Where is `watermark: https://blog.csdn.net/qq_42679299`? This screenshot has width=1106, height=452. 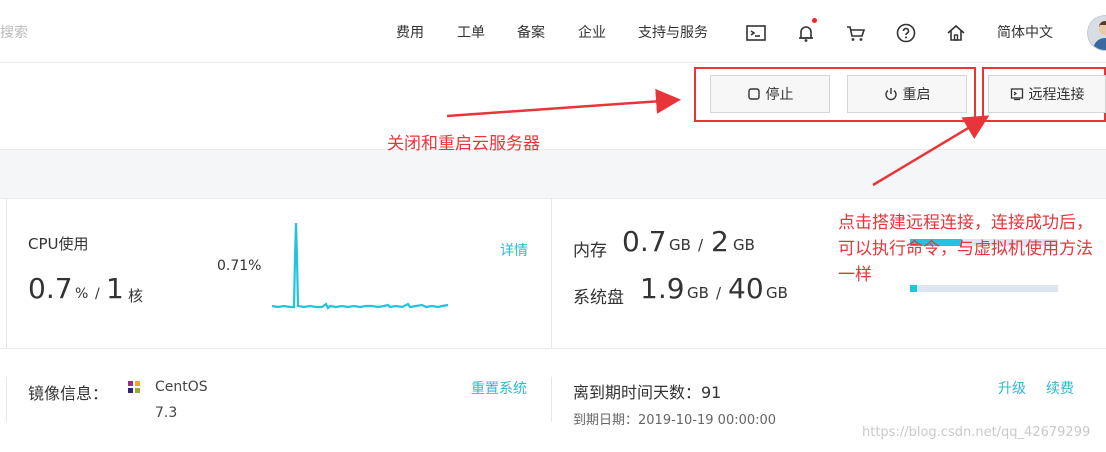
watermark: https://blog.csdn.net/qq_42679299 is located at coordinates (976, 432).